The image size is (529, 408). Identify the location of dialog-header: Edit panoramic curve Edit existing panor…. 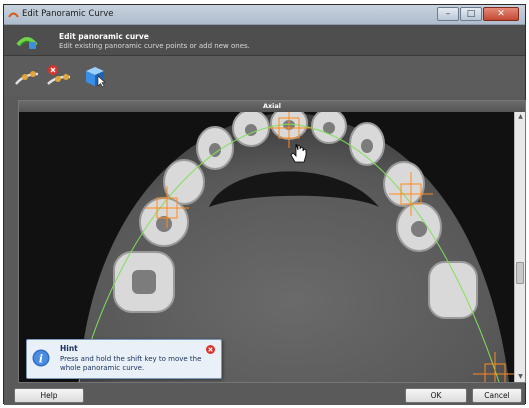
(264, 40).